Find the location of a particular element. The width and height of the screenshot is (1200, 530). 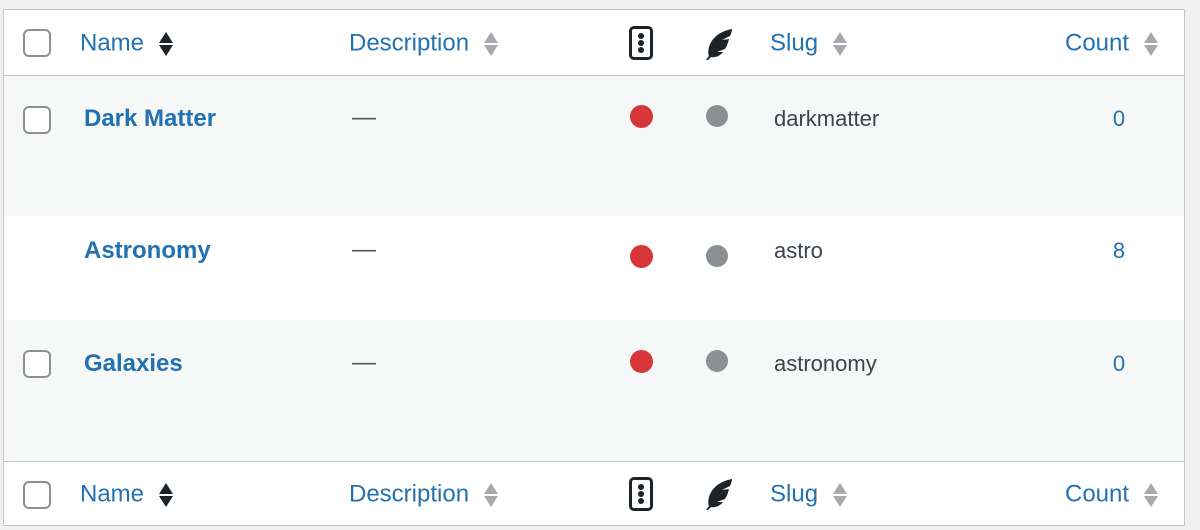

term-slug: astronomy is located at coordinates (825, 363).